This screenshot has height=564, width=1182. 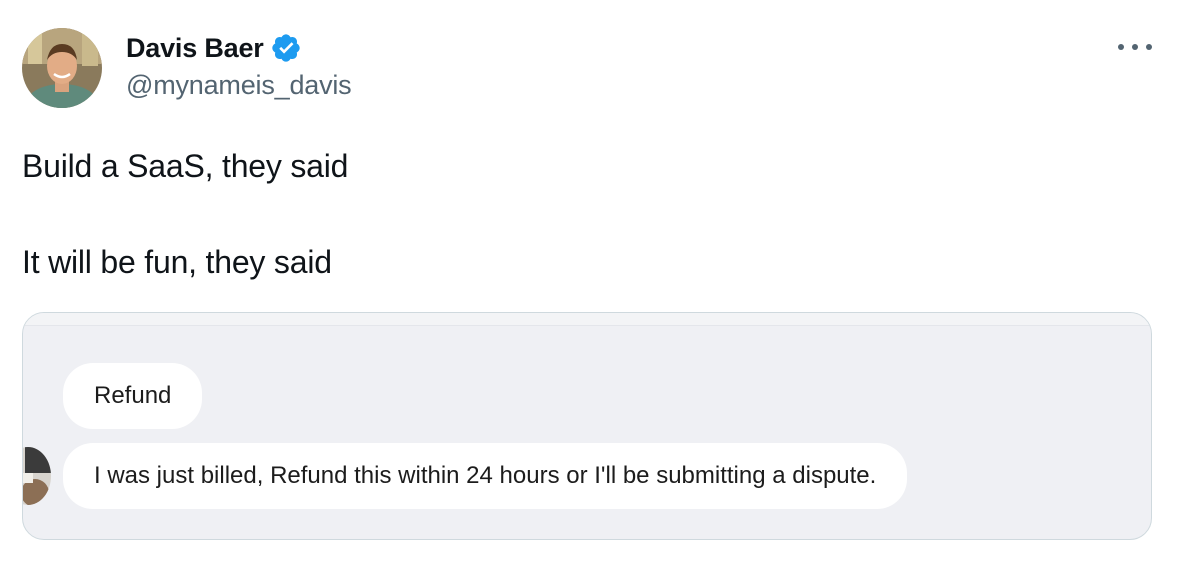 What do you see at coordinates (239, 85) in the screenshot?
I see `author-handle: @mynameis_davis` at bounding box center [239, 85].